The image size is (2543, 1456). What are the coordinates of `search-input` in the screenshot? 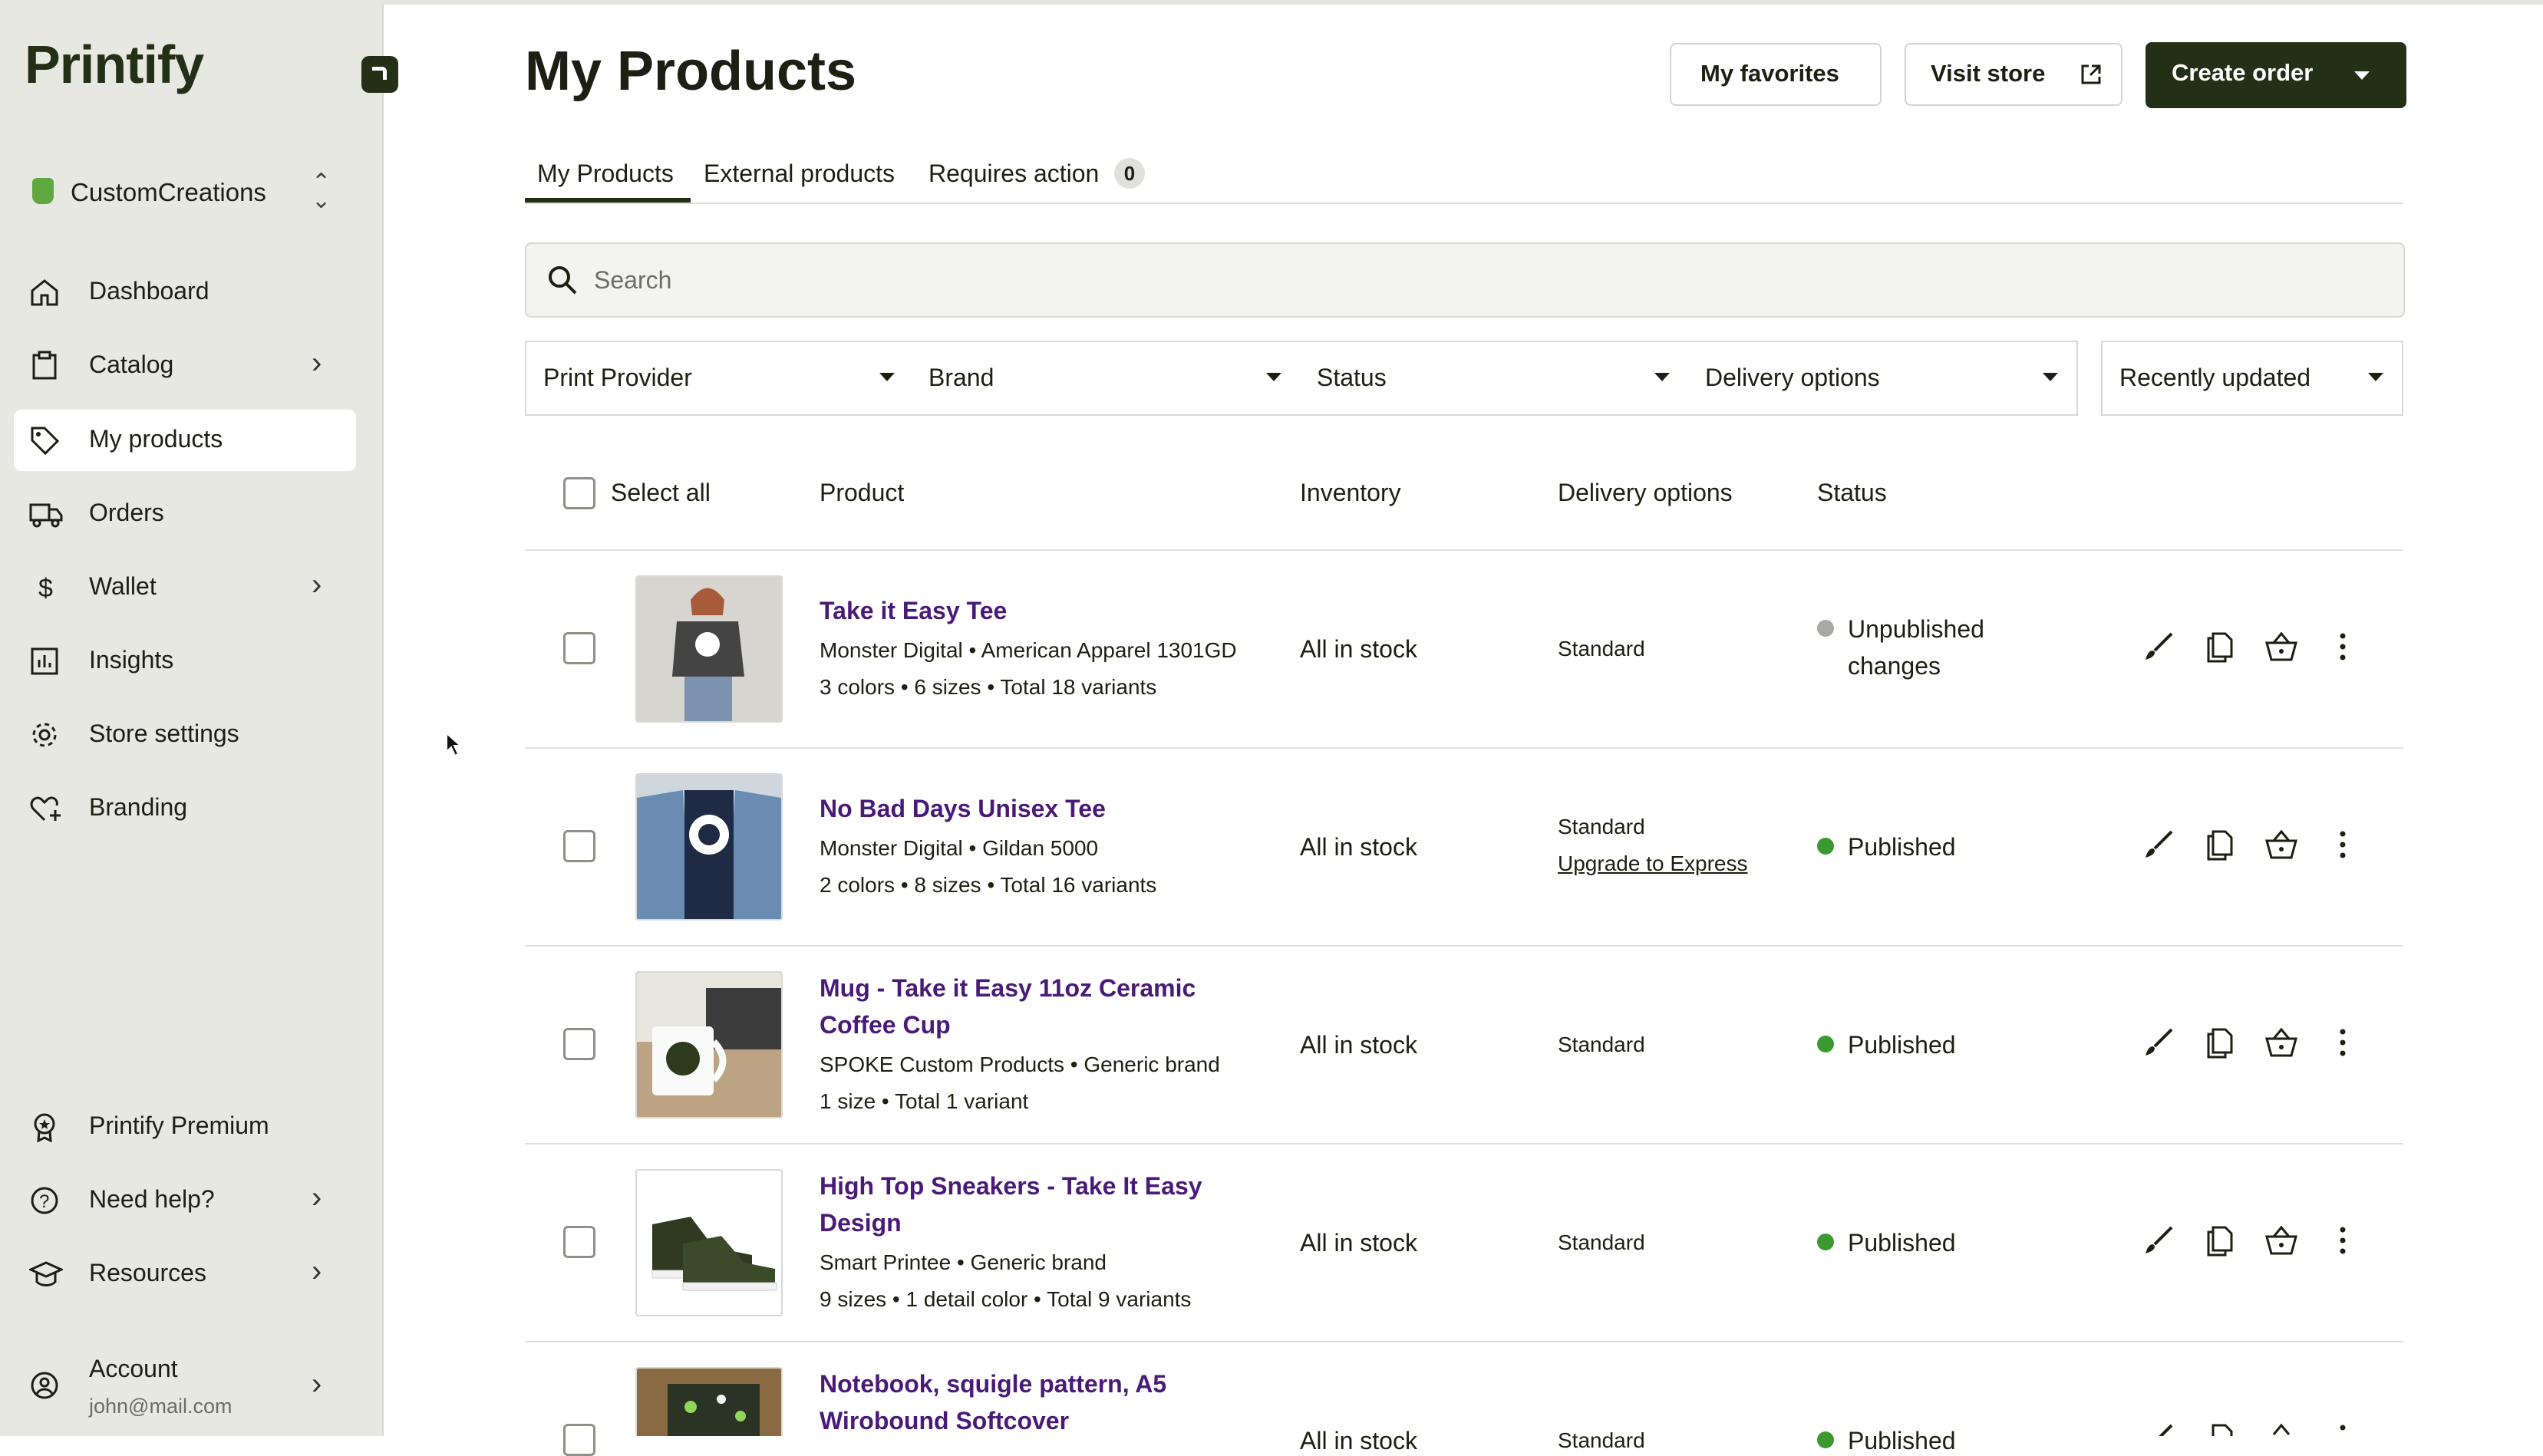 It's located at (1476, 280).